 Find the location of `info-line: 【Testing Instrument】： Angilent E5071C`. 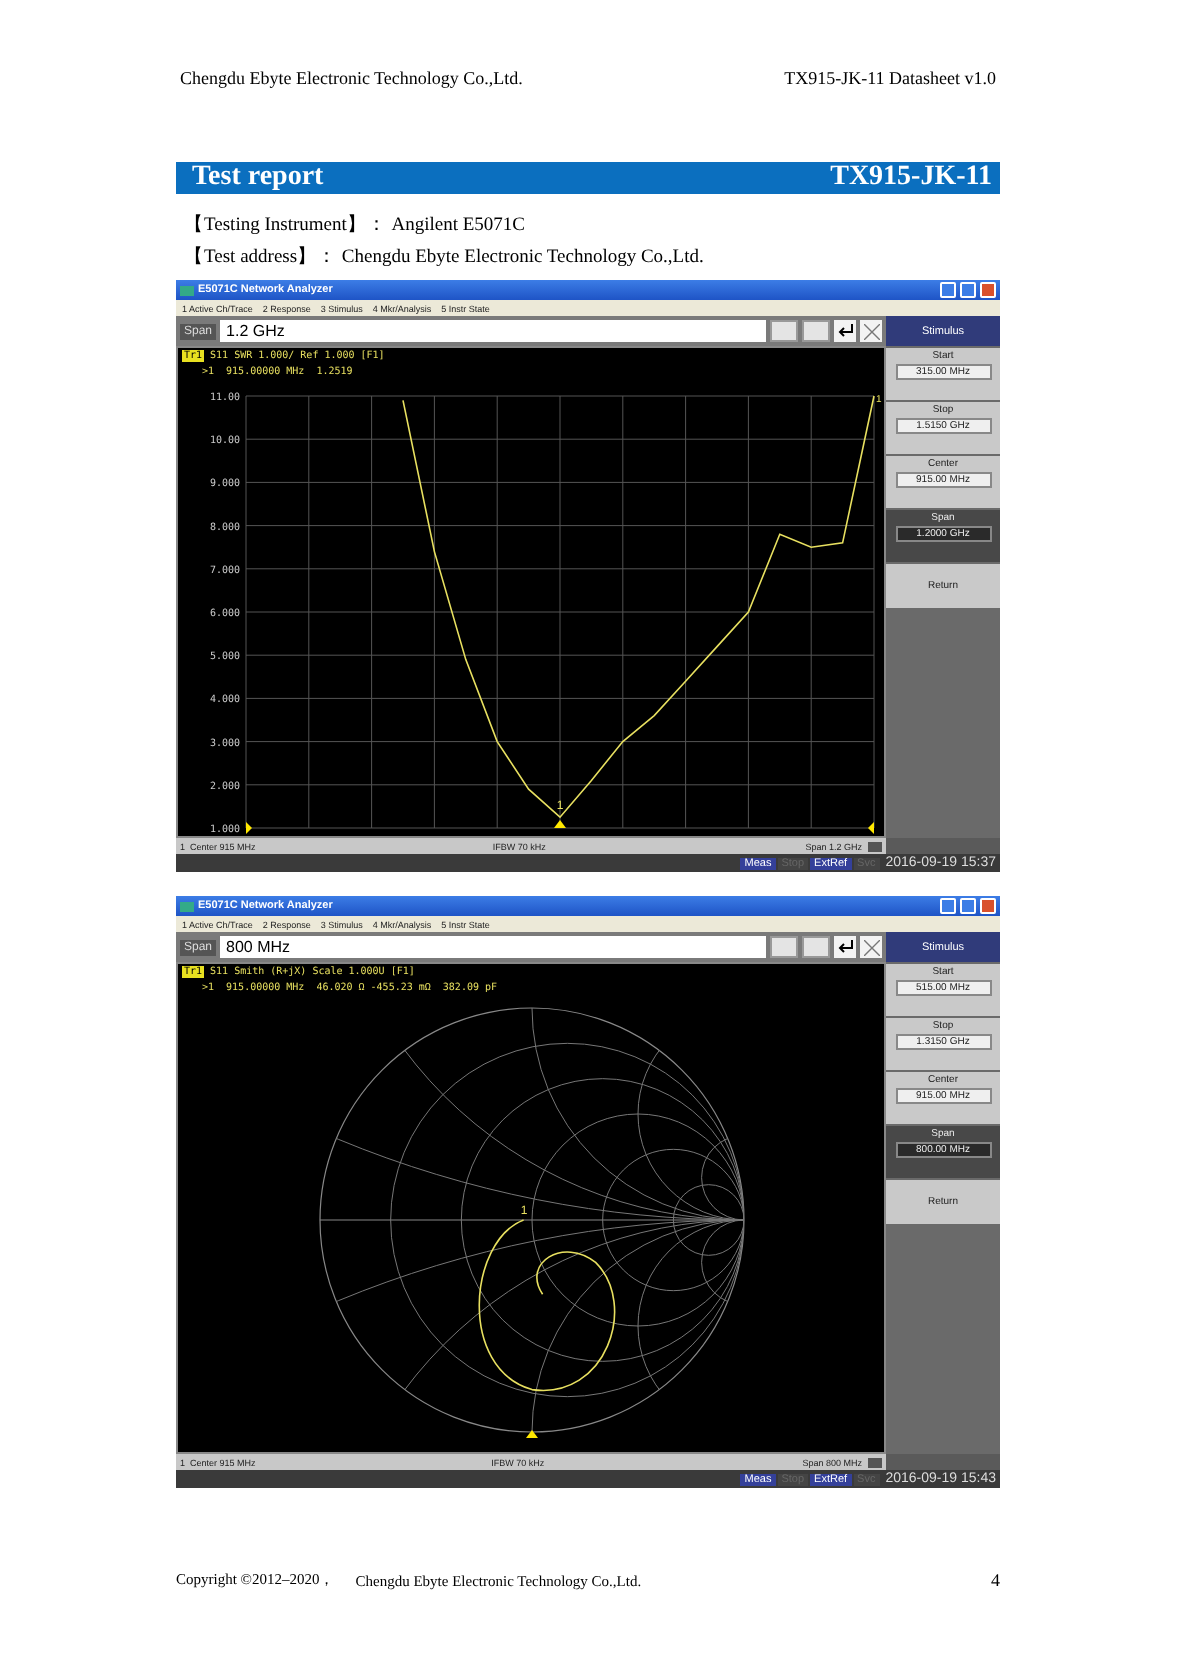

info-line: 【Testing Instrument】： Angilent E5071C is located at coordinates (356, 226).